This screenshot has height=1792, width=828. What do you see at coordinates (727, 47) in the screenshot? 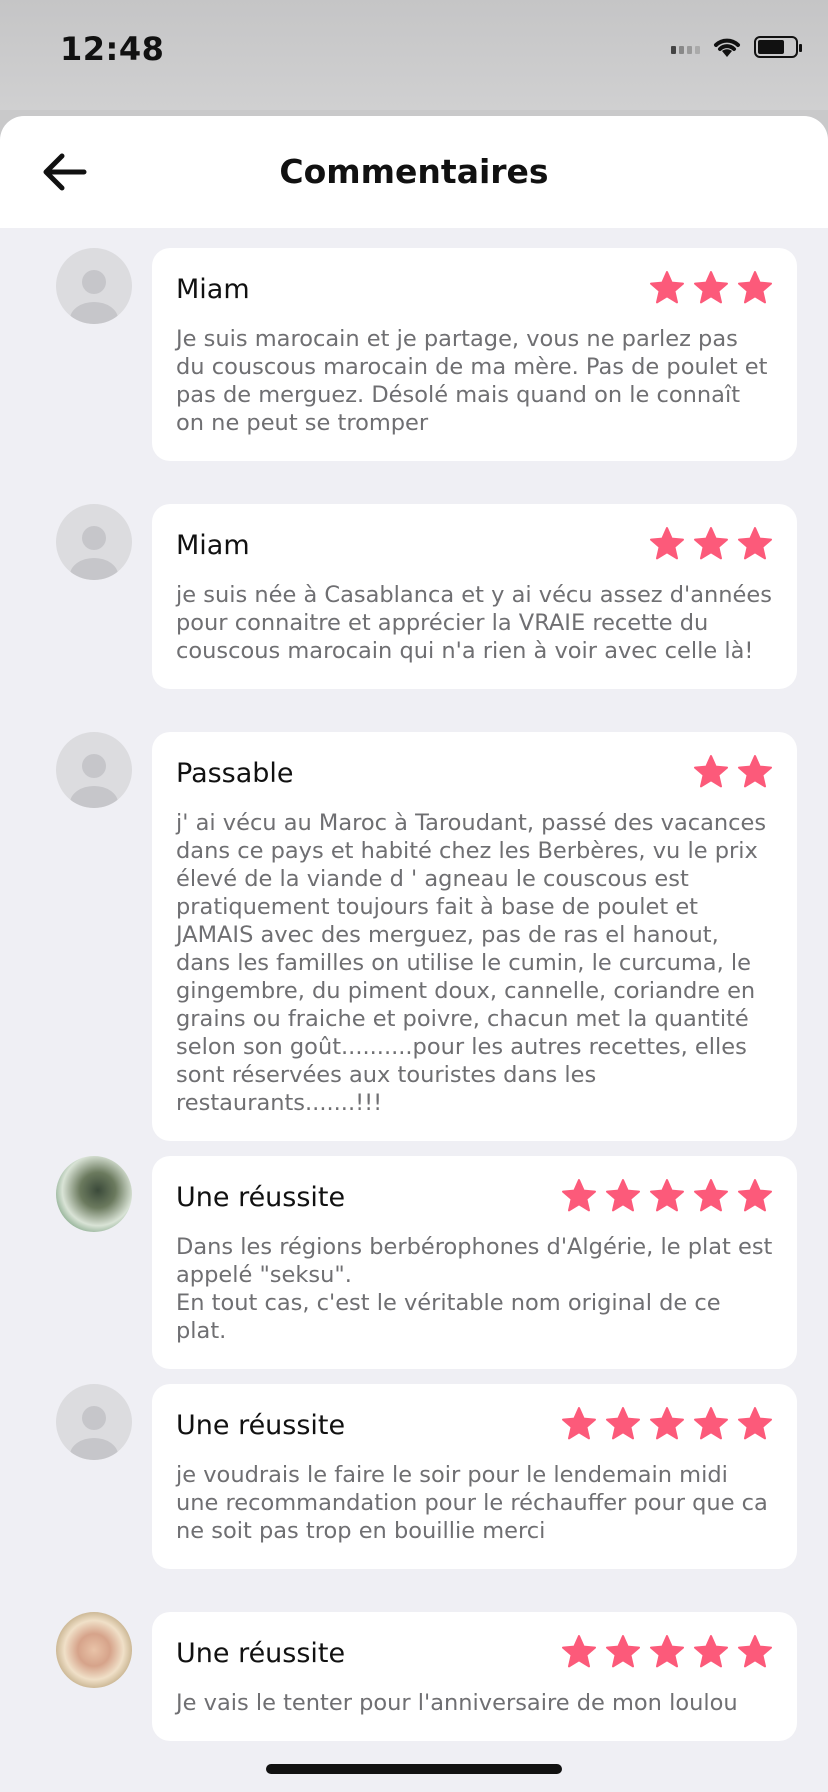
I see `wifi-icon` at bounding box center [727, 47].